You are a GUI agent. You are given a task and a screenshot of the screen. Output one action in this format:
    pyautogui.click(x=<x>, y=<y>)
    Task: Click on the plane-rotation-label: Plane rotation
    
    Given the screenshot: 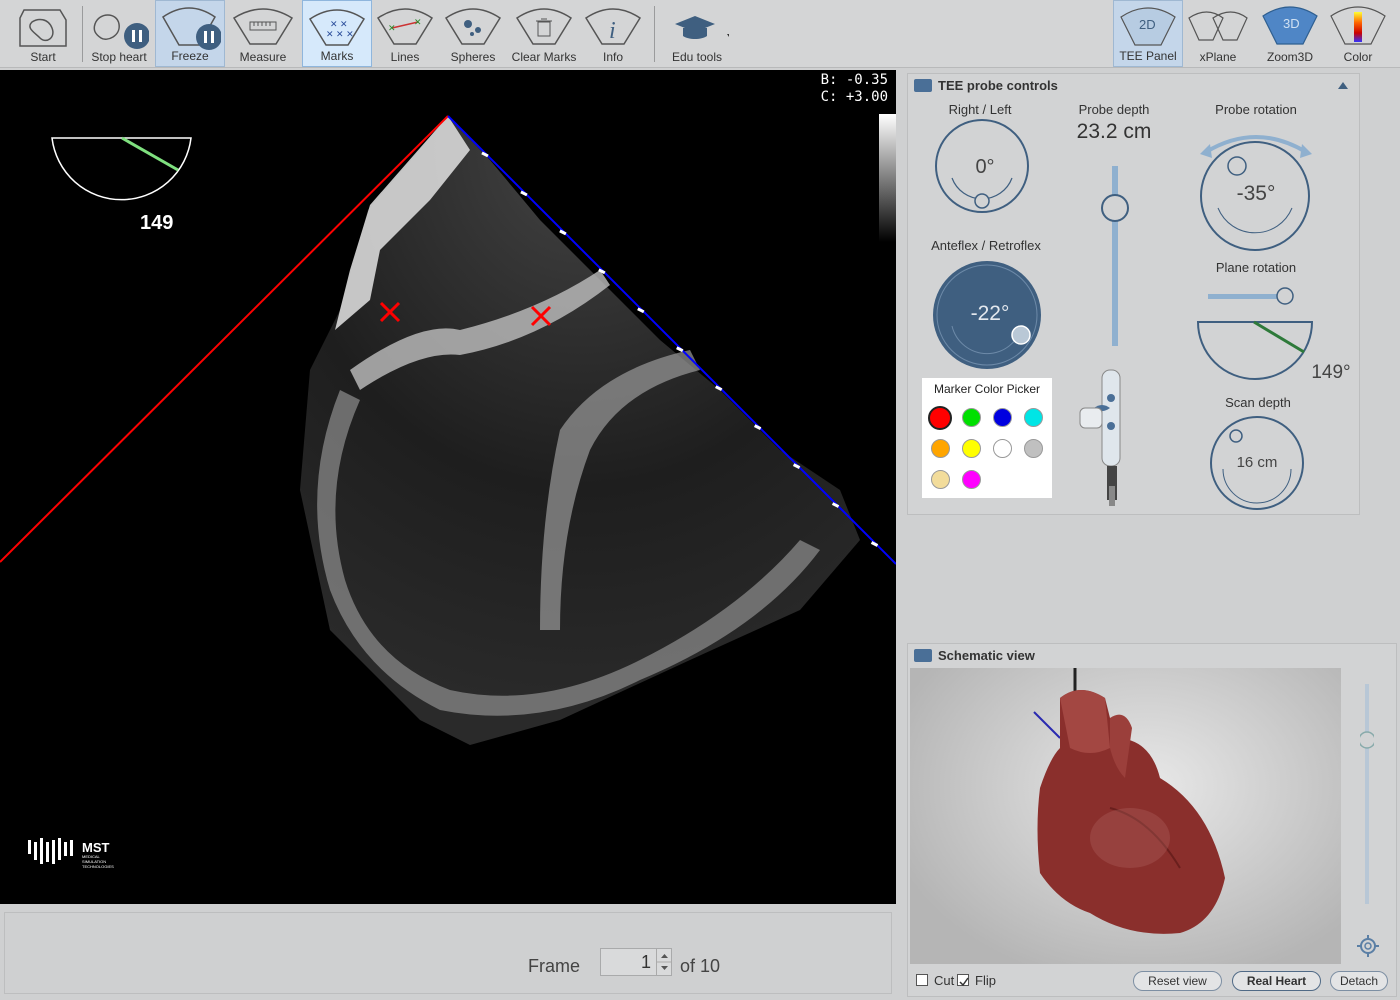 What is the action you would take?
    pyautogui.click(x=1256, y=267)
    